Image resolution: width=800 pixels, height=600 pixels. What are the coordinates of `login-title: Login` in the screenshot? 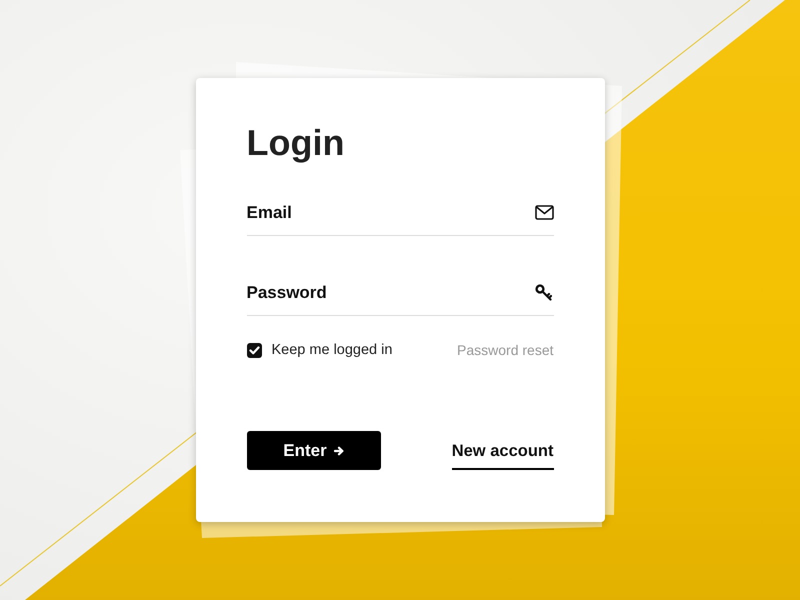 It's located at (295, 143).